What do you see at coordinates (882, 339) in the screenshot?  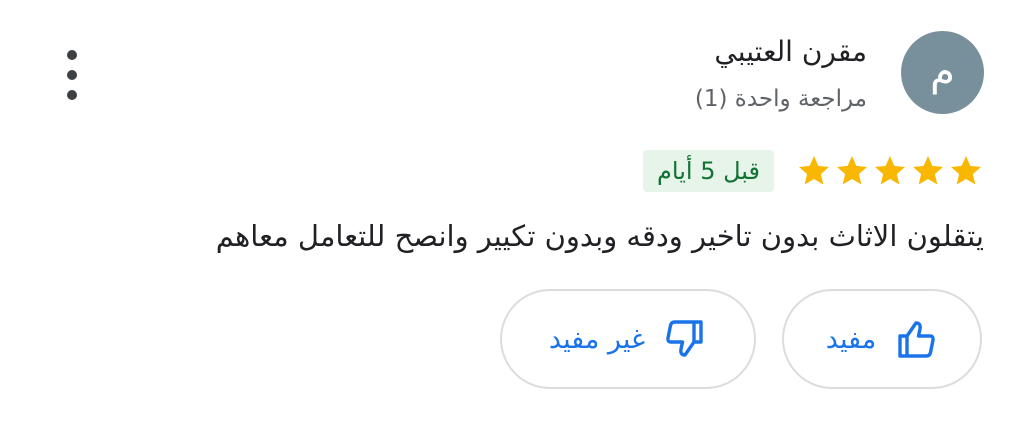 I see `helpful-button: مفيد` at bounding box center [882, 339].